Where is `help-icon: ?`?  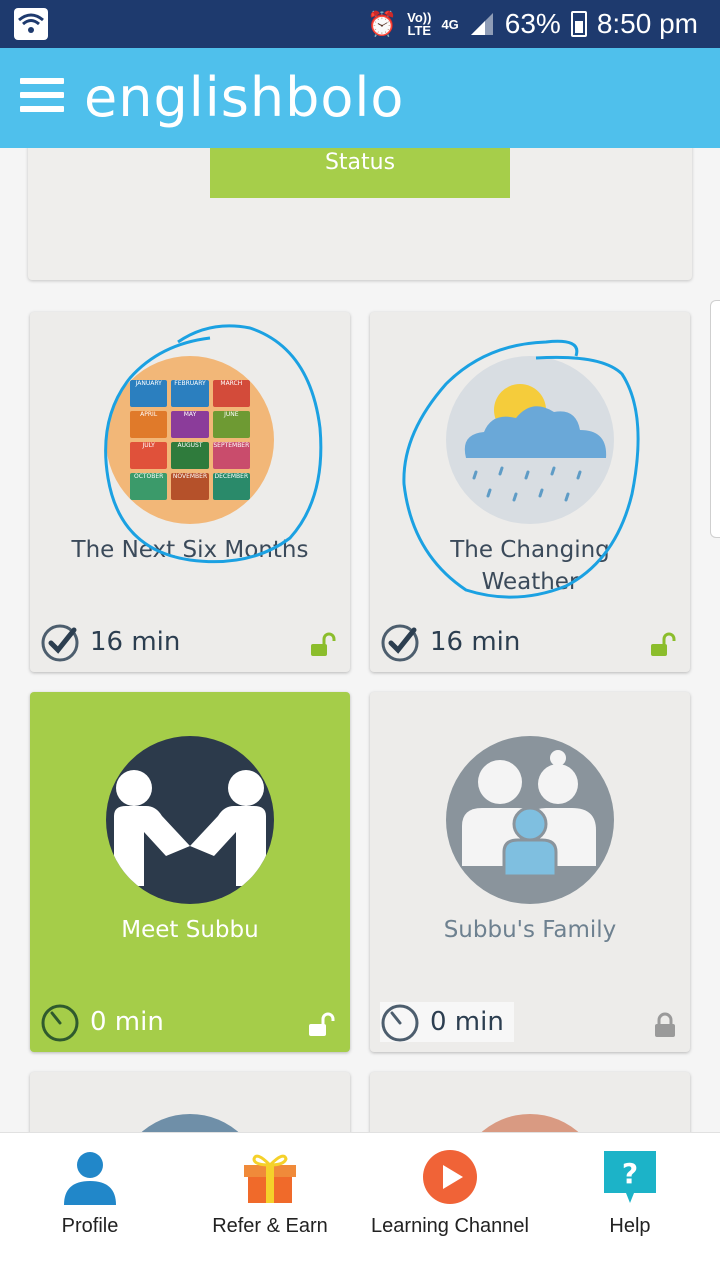 help-icon: ? is located at coordinates (630, 1177).